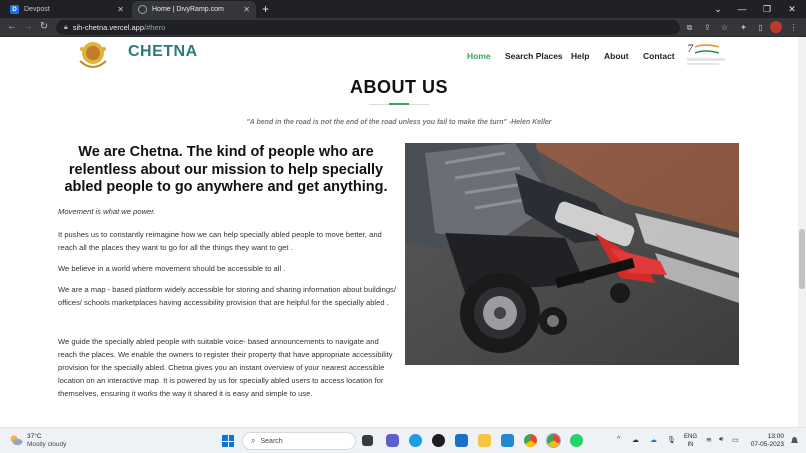 This screenshot has height=453, width=806. Describe the element at coordinates (44, 27) in the screenshot. I see `reload-icon: ↻` at that location.